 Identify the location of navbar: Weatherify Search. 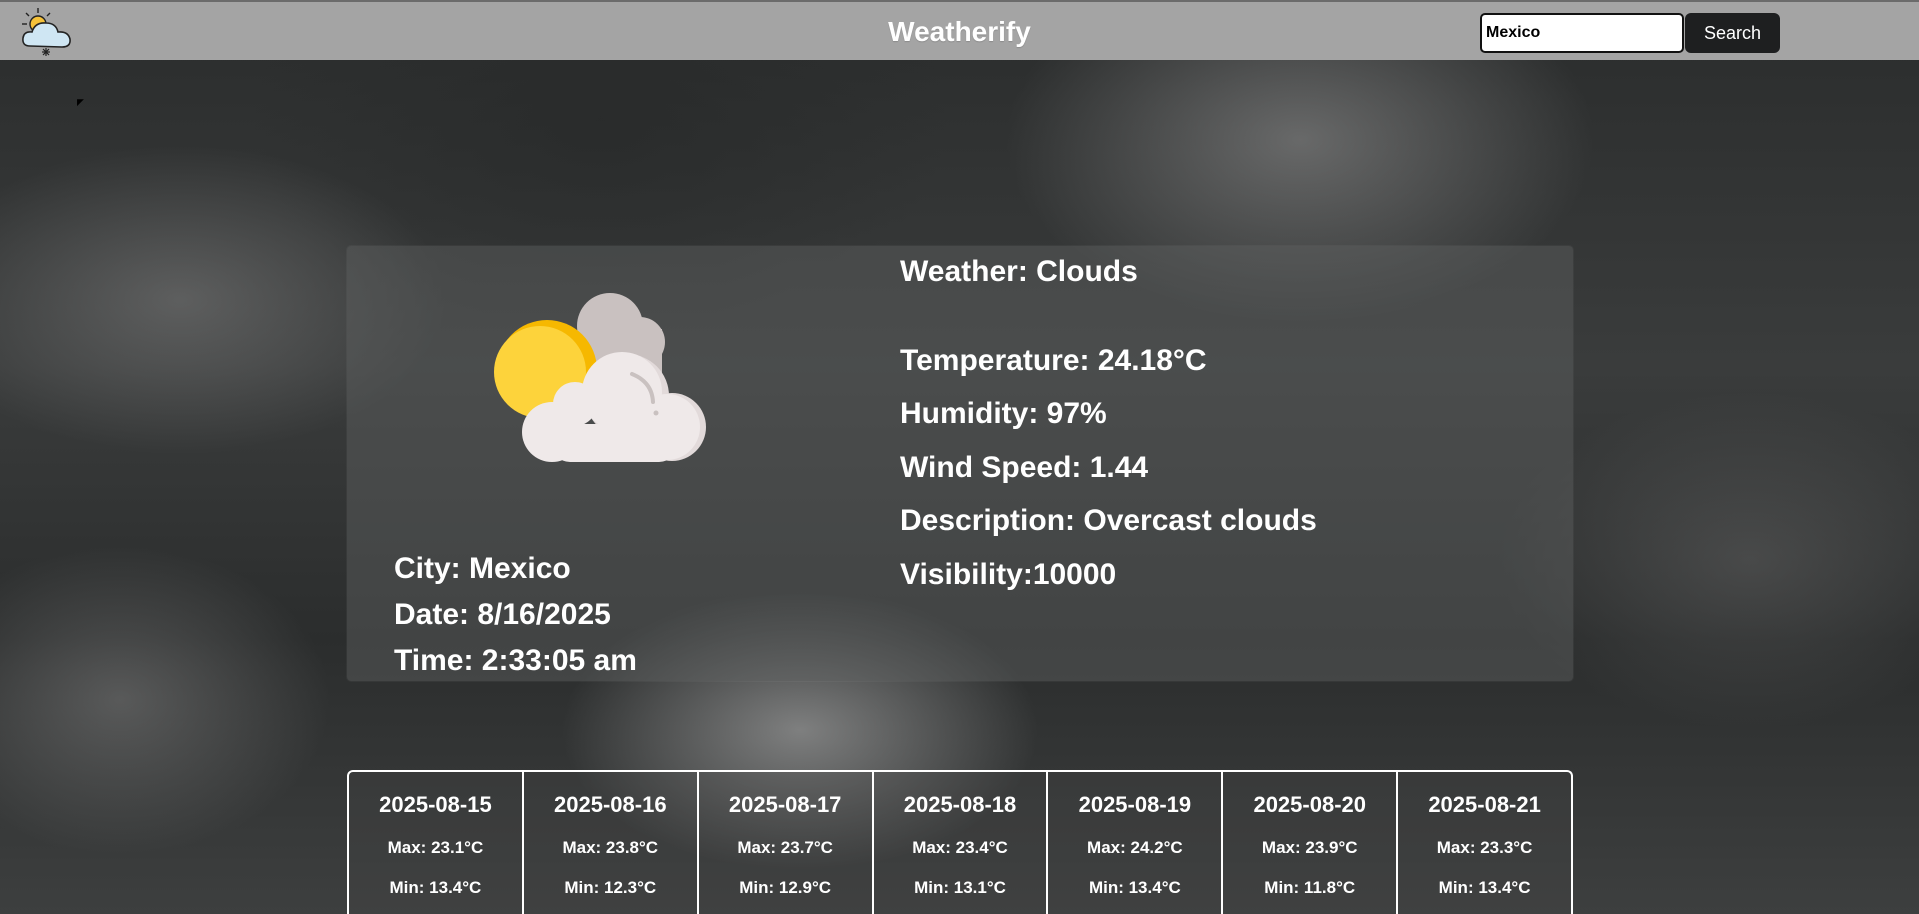
(959, 30).